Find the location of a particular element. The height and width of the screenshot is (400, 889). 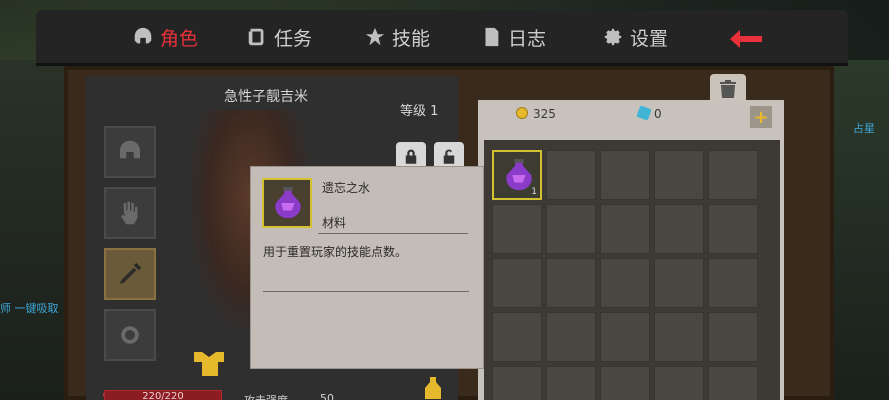

back-arrow-icon is located at coordinates (746, 39).